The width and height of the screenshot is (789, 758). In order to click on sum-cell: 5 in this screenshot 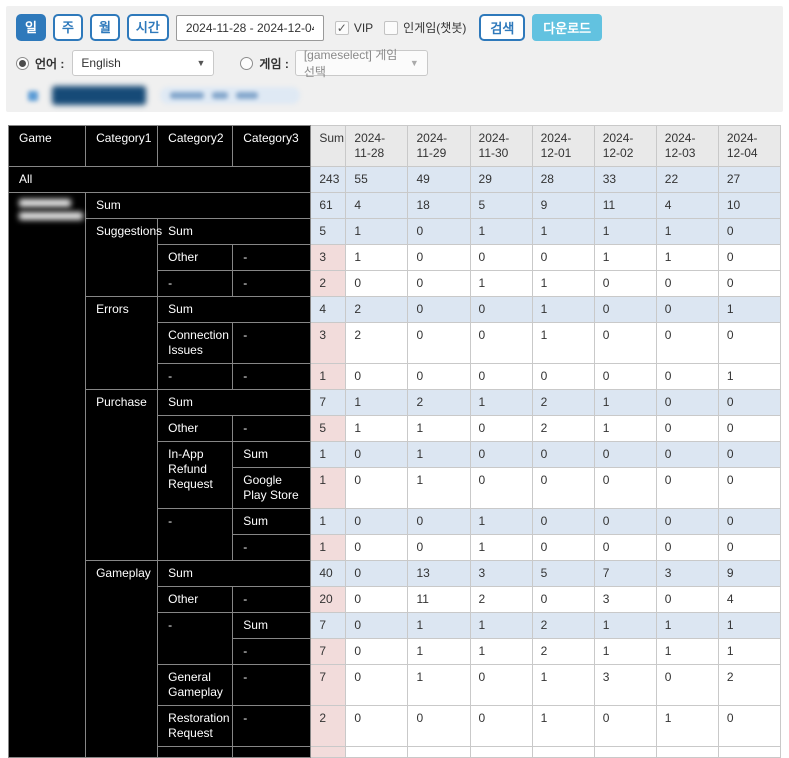, I will do `click(328, 231)`.